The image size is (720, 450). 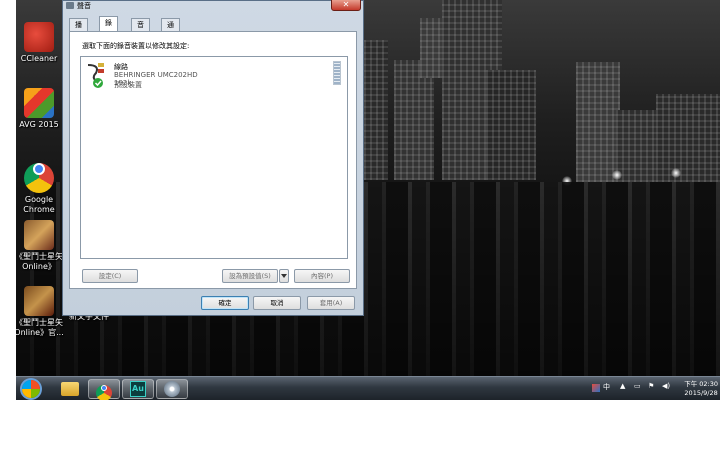 I want to click on start-button, so click(x=31, y=389).